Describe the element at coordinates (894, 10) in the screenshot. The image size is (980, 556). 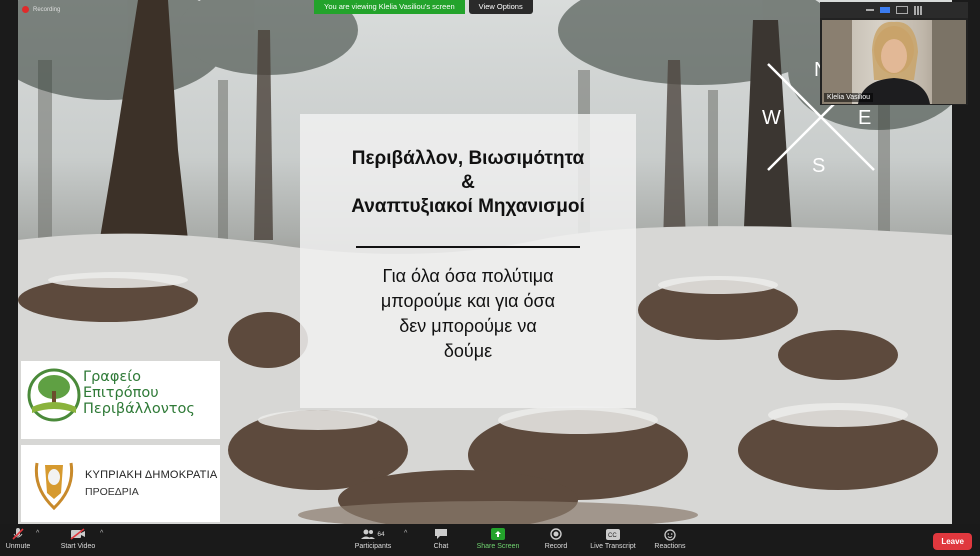
I see `video-thumbnail-controls` at that location.